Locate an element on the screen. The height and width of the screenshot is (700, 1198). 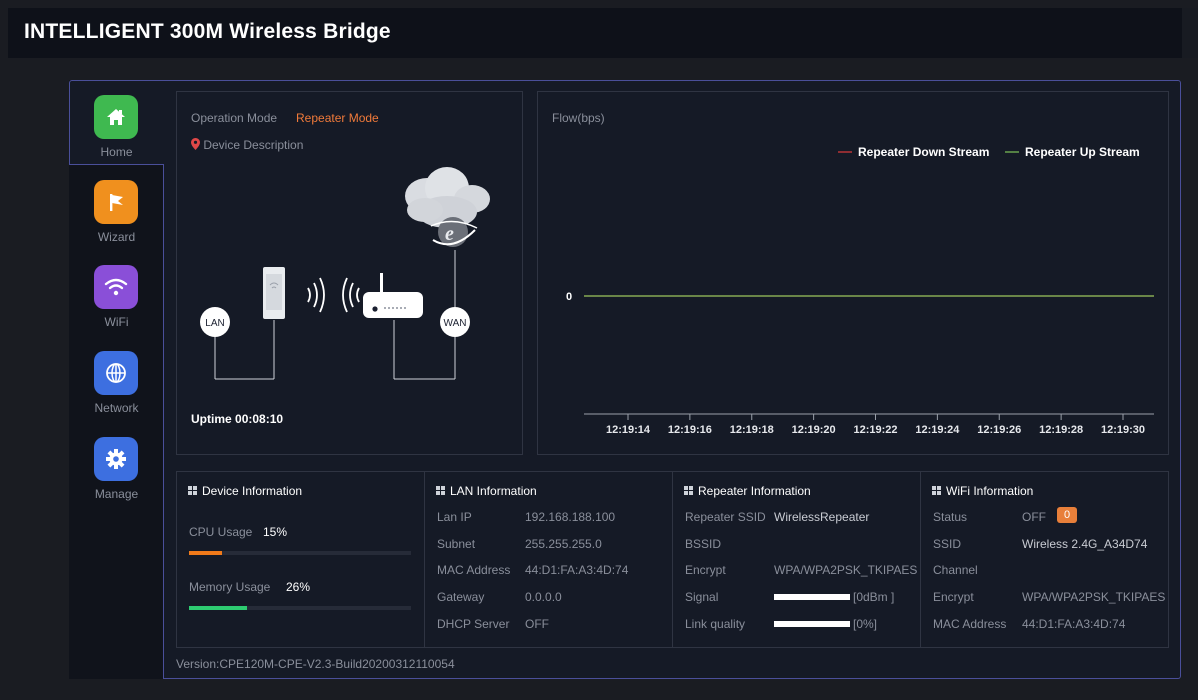
memory-usage-label: Memory Usage is located at coordinates (230, 587).